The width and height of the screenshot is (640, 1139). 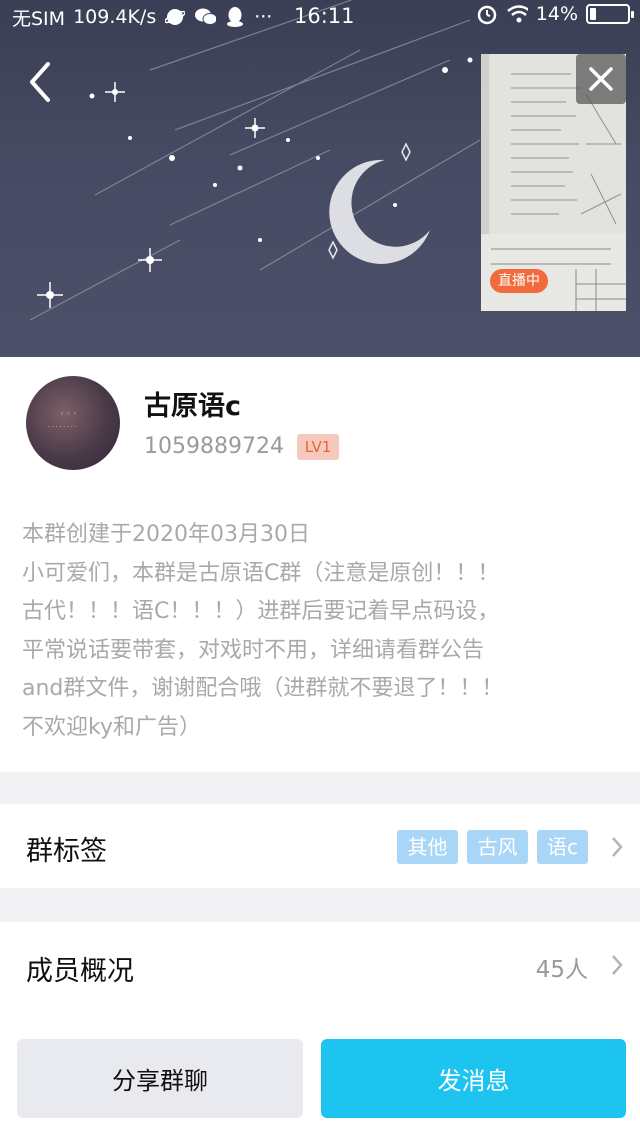 I want to click on wifi-icon, so click(x=517, y=14).